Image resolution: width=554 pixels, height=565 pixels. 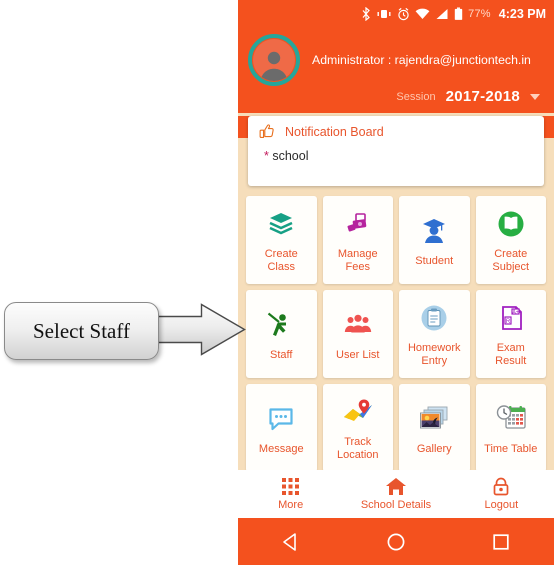 I want to click on bottom-nav-more: More, so click(x=290, y=494).